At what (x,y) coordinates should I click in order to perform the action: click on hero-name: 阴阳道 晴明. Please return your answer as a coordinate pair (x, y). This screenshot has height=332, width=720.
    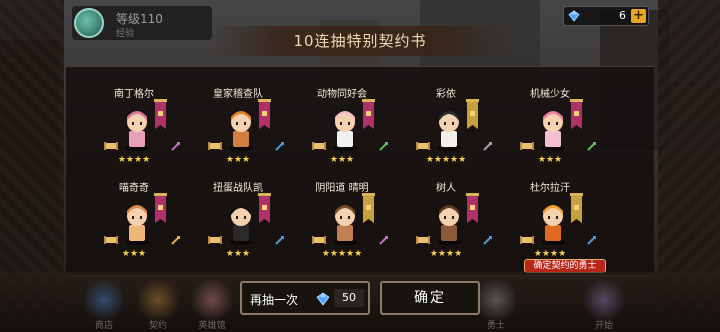
    Looking at the image, I should click on (342, 188).